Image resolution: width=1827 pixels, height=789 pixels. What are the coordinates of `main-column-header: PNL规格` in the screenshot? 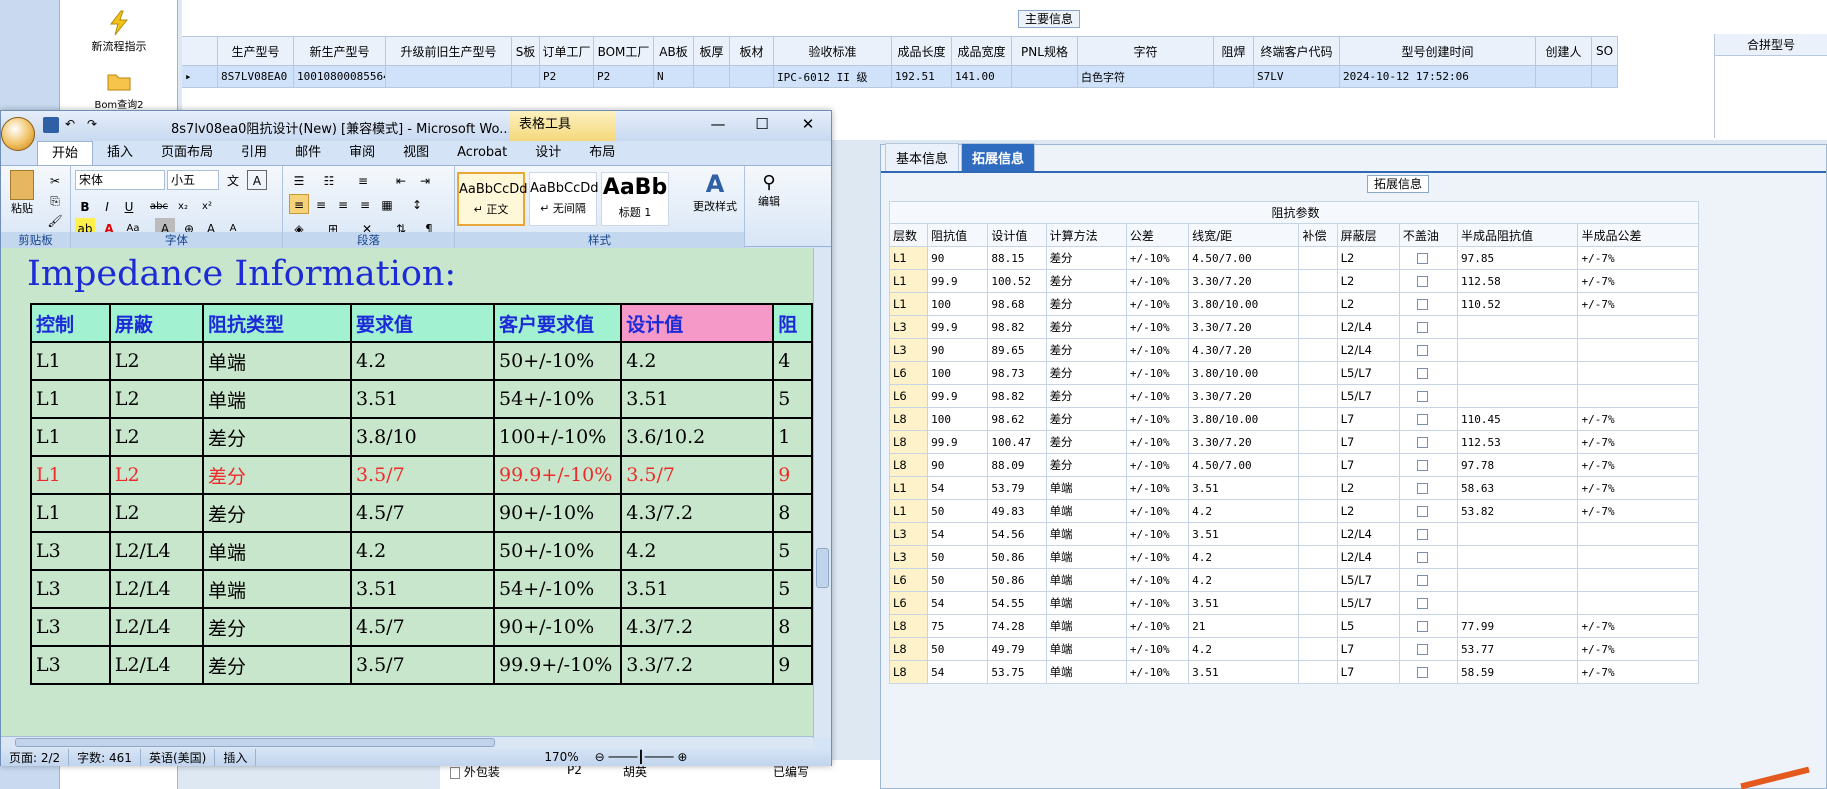 It's located at (1045, 51).